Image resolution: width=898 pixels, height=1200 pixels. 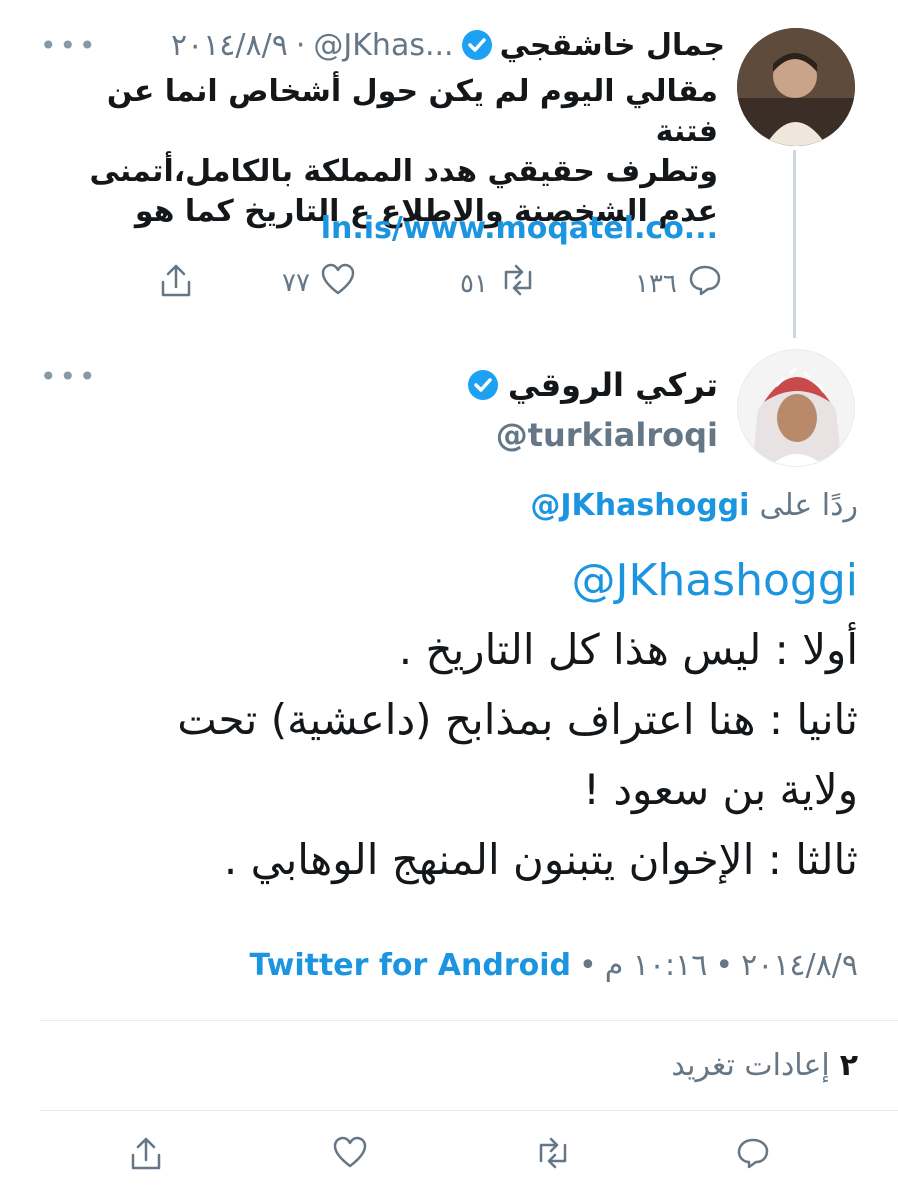 What do you see at coordinates (410, 965) in the screenshot?
I see `tweet-source: Twitter for Android` at bounding box center [410, 965].